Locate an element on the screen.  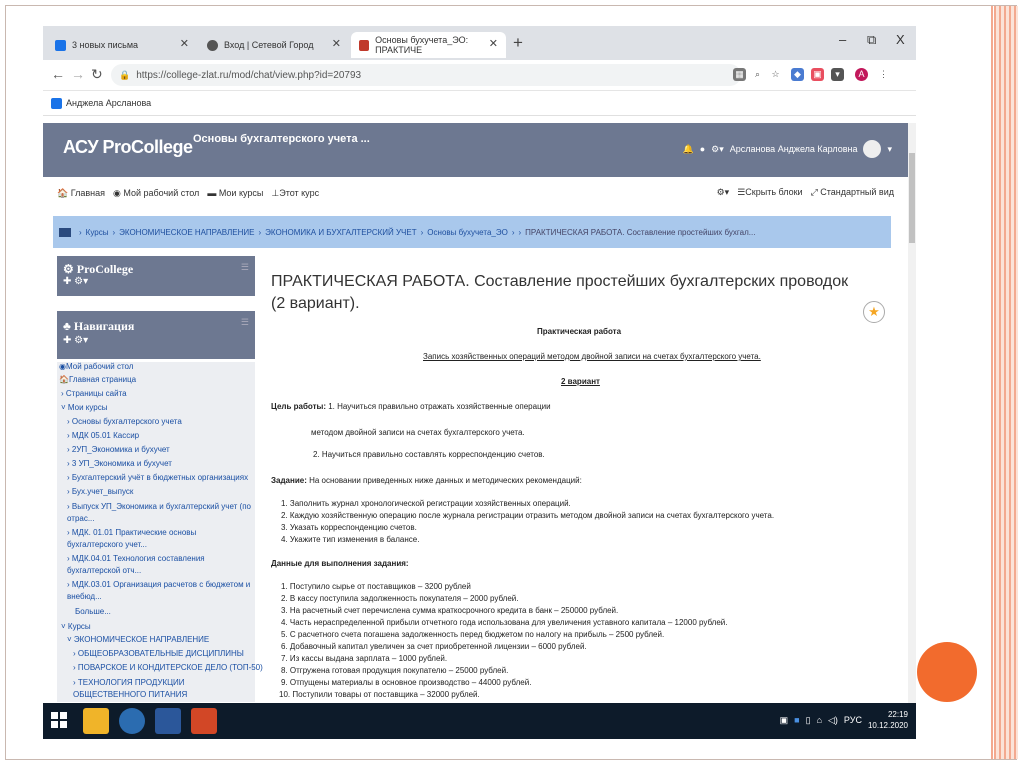
nav-tree-item: ˅ Курсы is located at coordinates (76, 626).